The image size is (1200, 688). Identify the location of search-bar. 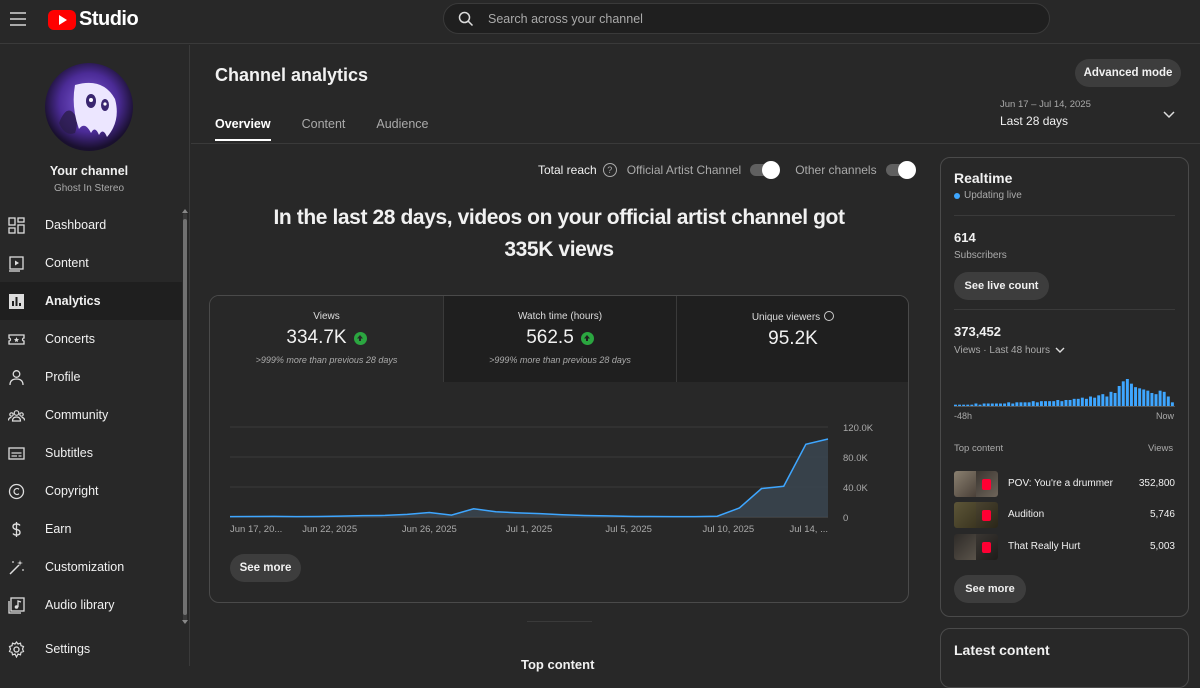
(746, 18).